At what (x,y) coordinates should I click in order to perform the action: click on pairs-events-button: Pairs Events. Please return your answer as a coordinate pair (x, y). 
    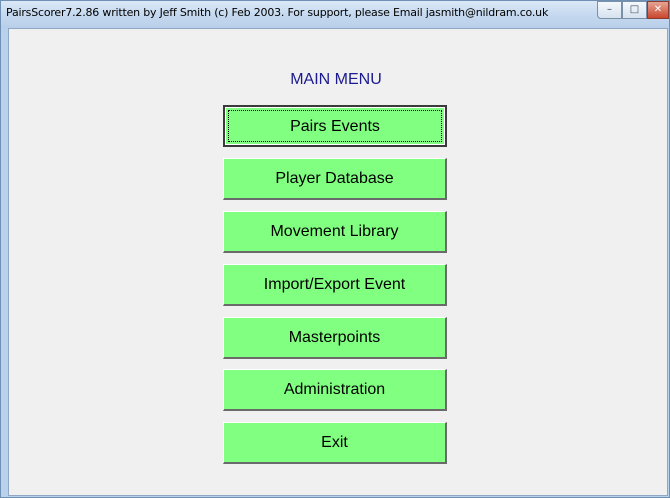
    Looking at the image, I should click on (335, 126).